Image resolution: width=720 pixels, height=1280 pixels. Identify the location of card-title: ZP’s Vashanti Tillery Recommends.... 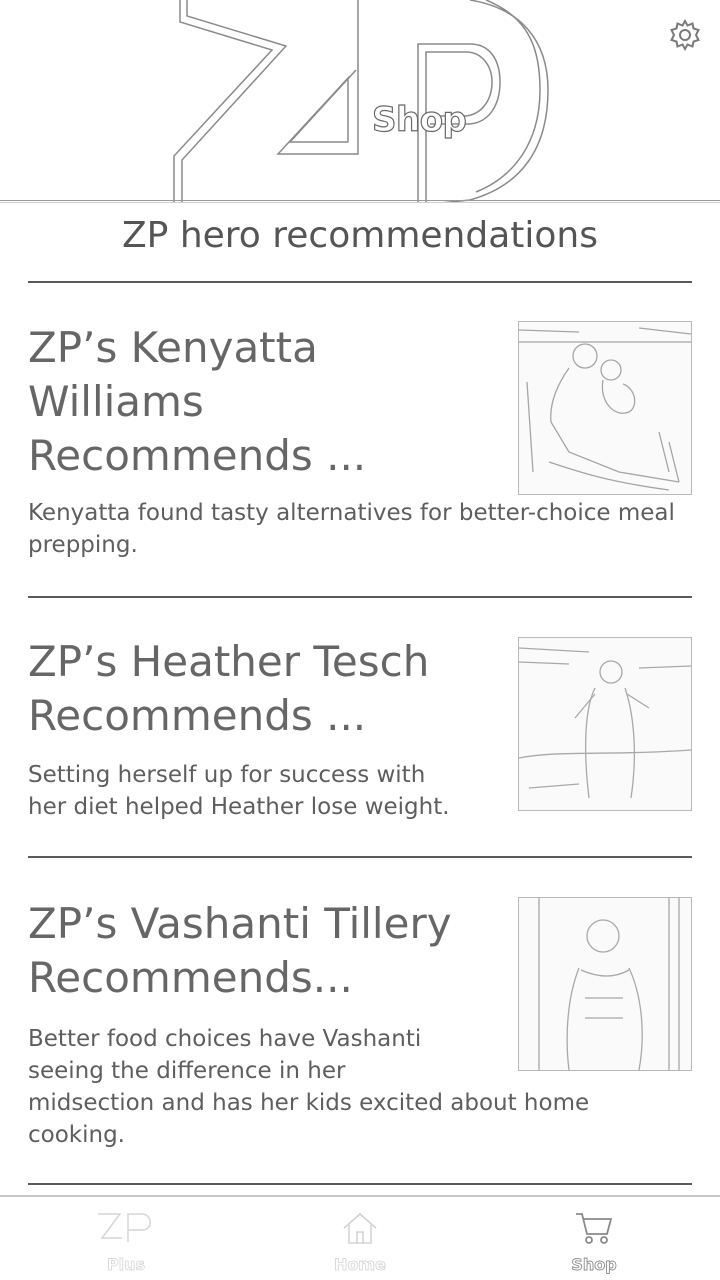
(263, 951).